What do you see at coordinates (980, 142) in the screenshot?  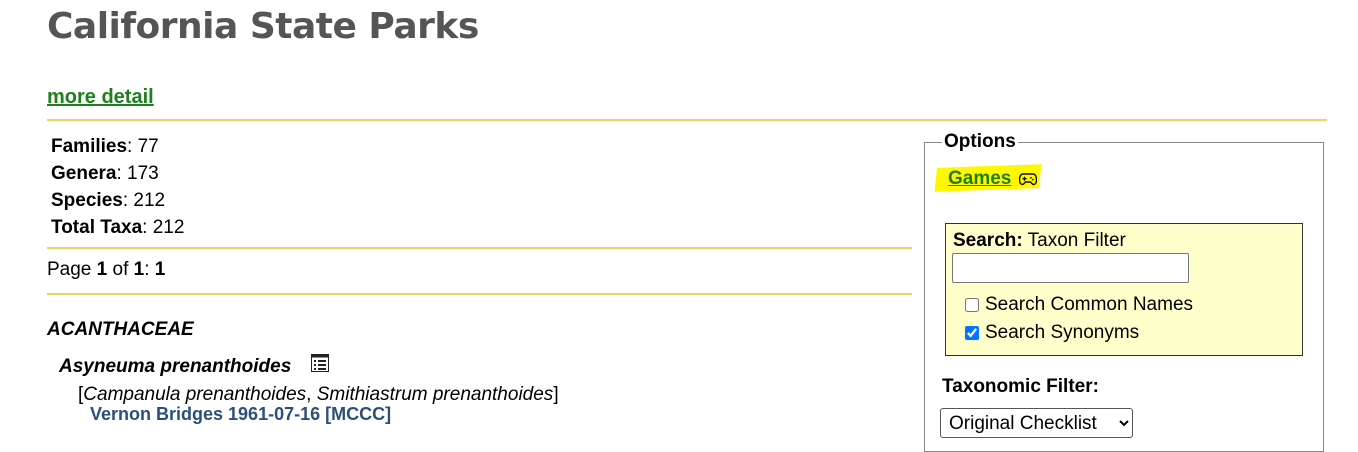 I see `options-legend: Options` at bounding box center [980, 142].